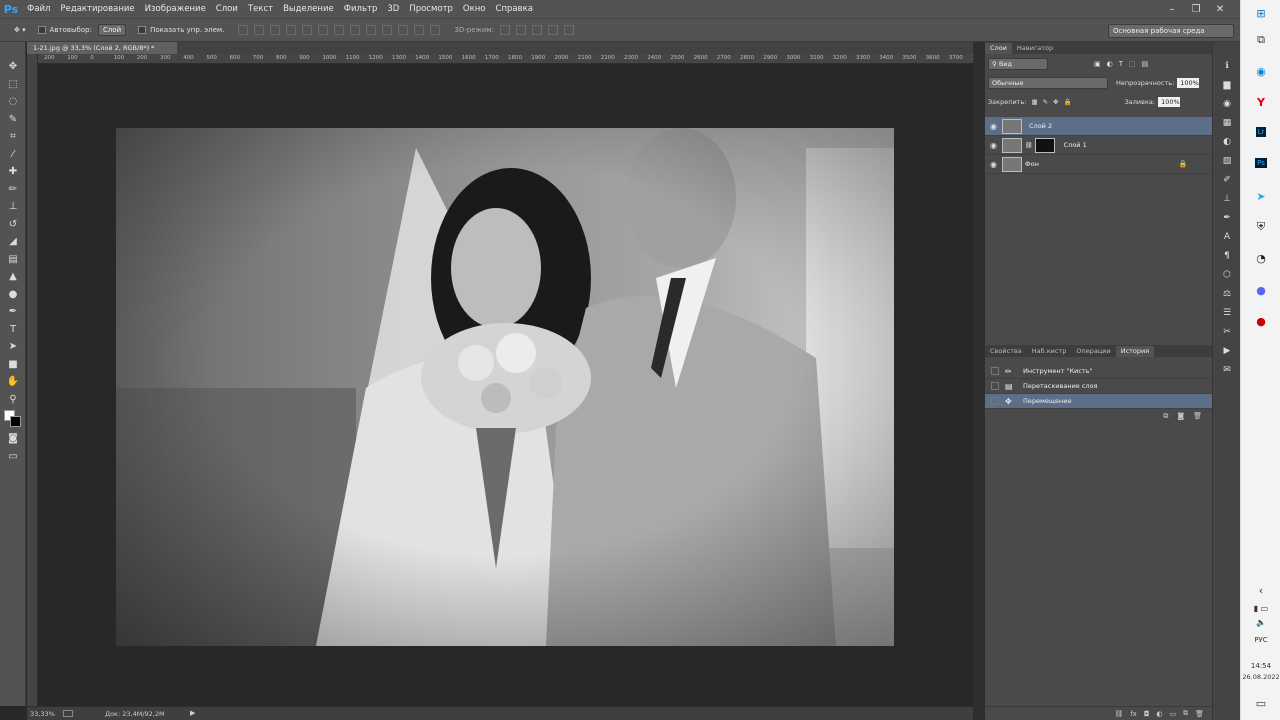 The width and height of the screenshot is (1280, 720). What do you see at coordinates (1188, 82) in the screenshot?
I see `opacity-input: 100%` at bounding box center [1188, 82].